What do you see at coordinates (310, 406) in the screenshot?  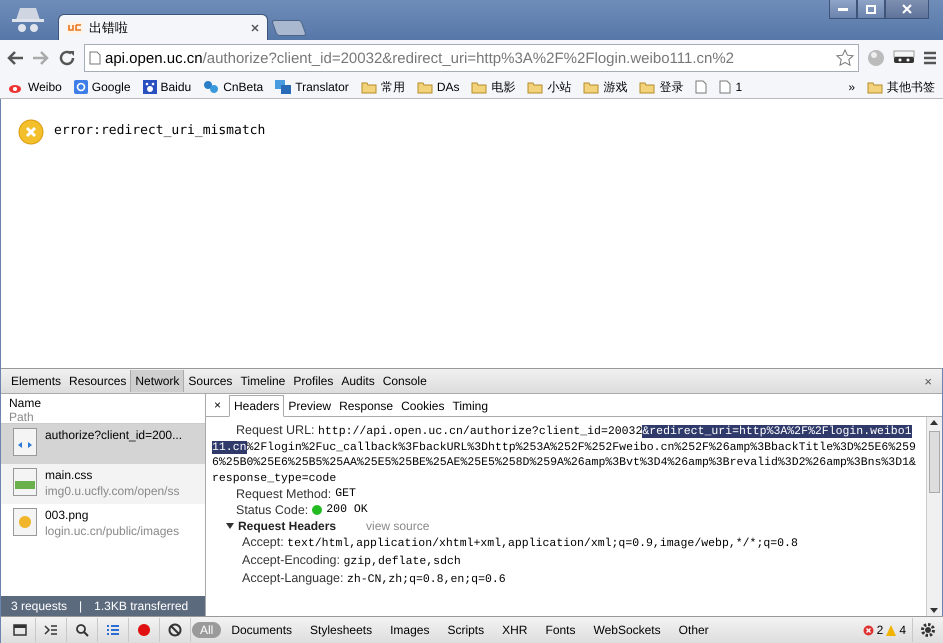 I see `detail-tab: Preview` at bounding box center [310, 406].